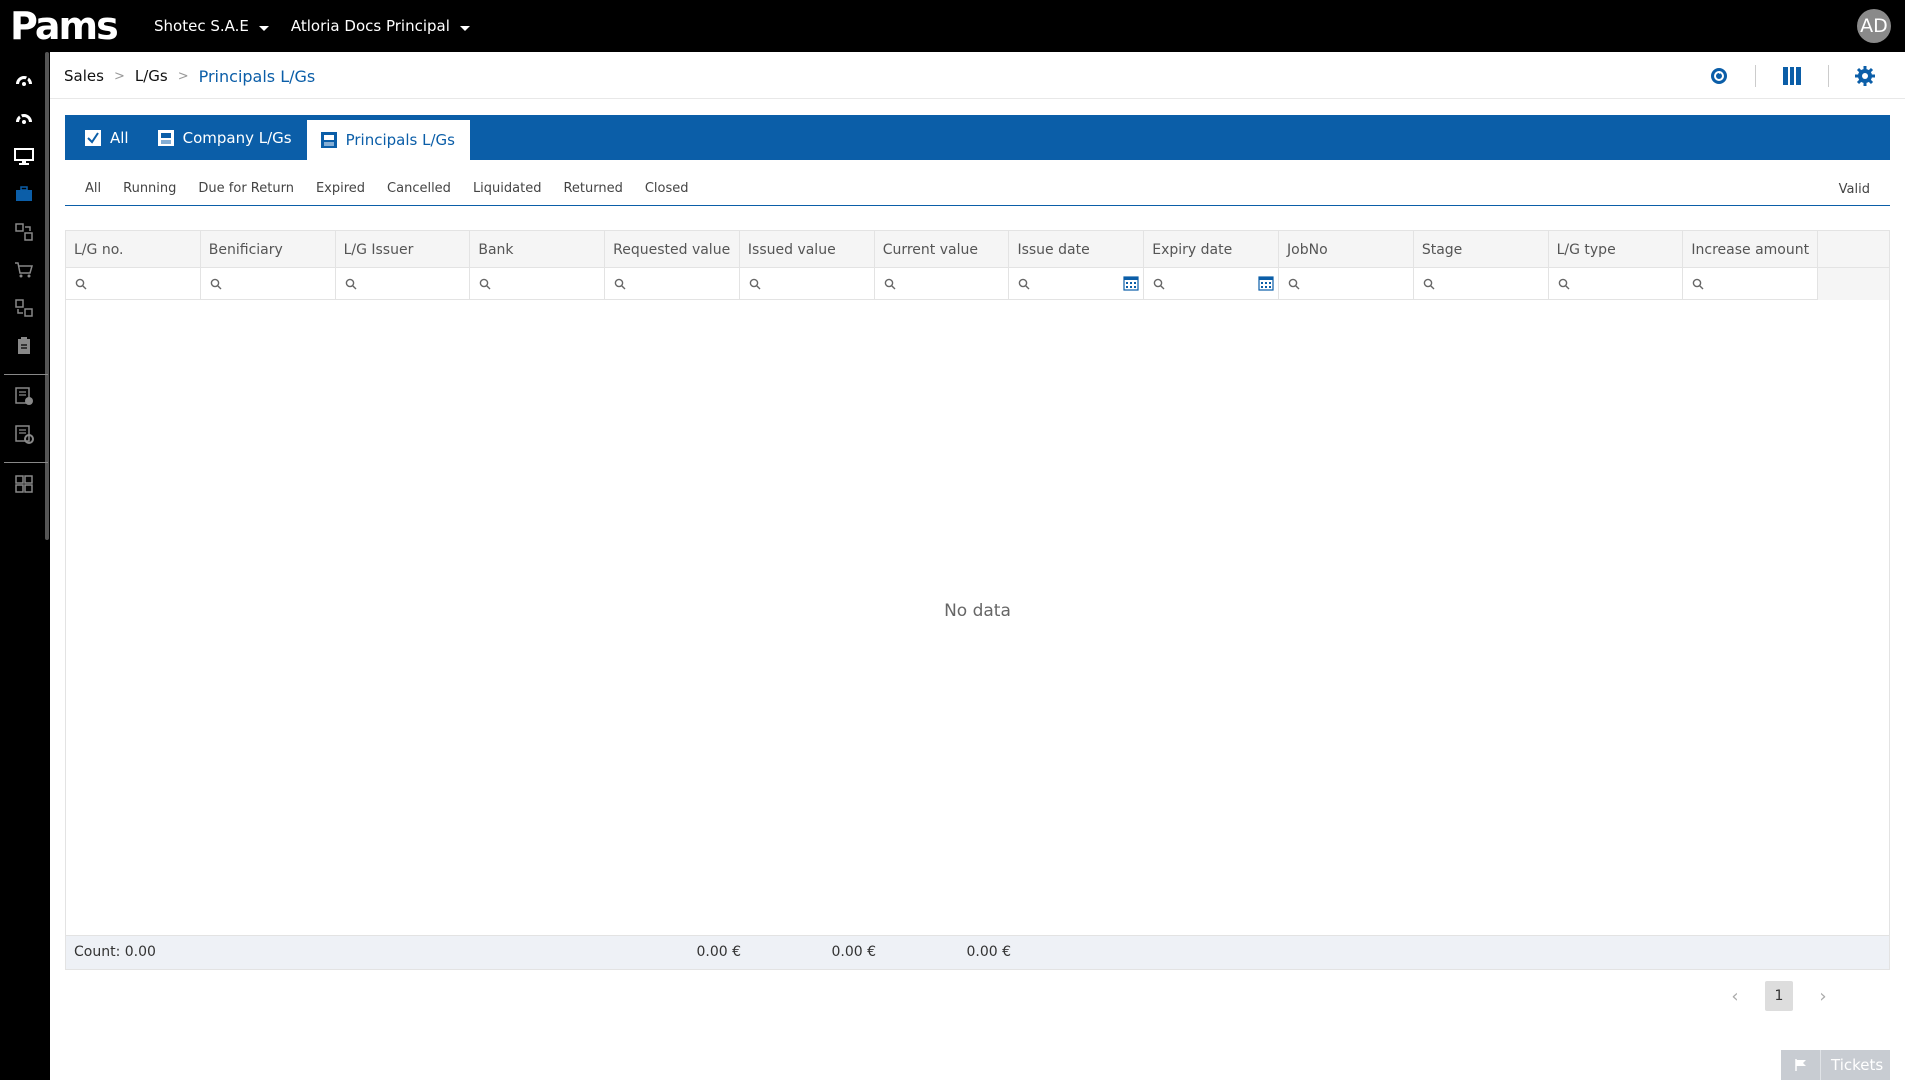 This screenshot has height=1080, width=1905. I want to click on column-header-requested-value: Requested value, so click(672, 249).